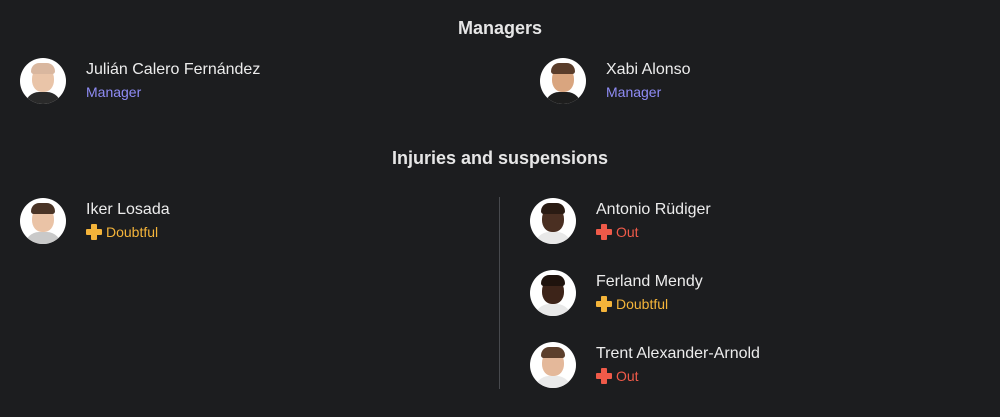  What do you see at coordinates (95, 221) in the screenshot?
I see `injury-item-left: Iker Losada Doubtful` at bounding box center [95, 221].